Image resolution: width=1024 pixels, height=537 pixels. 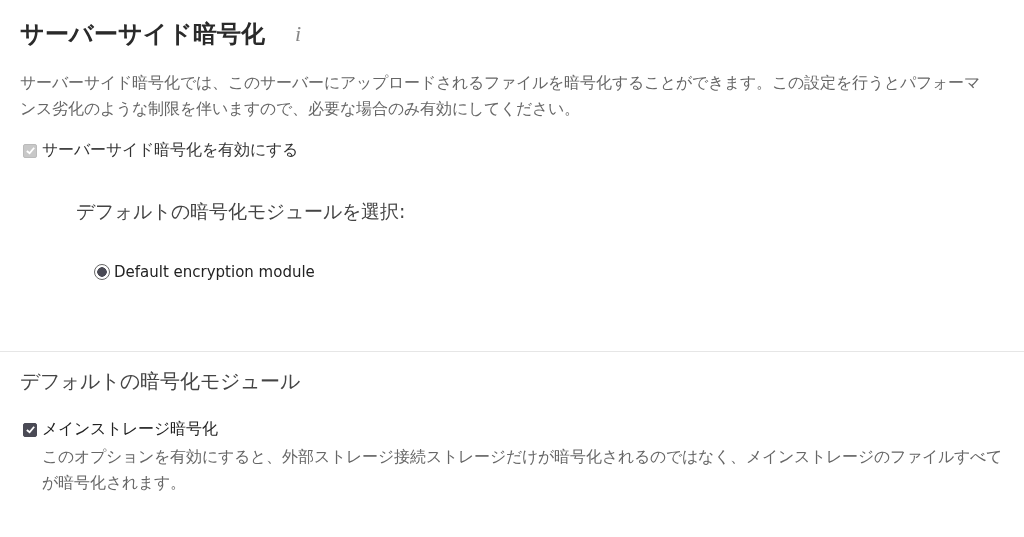 What do you see at coordinates (30, 429) in the screenshot?
I see `checkbox` at bounding box center [30, 429].